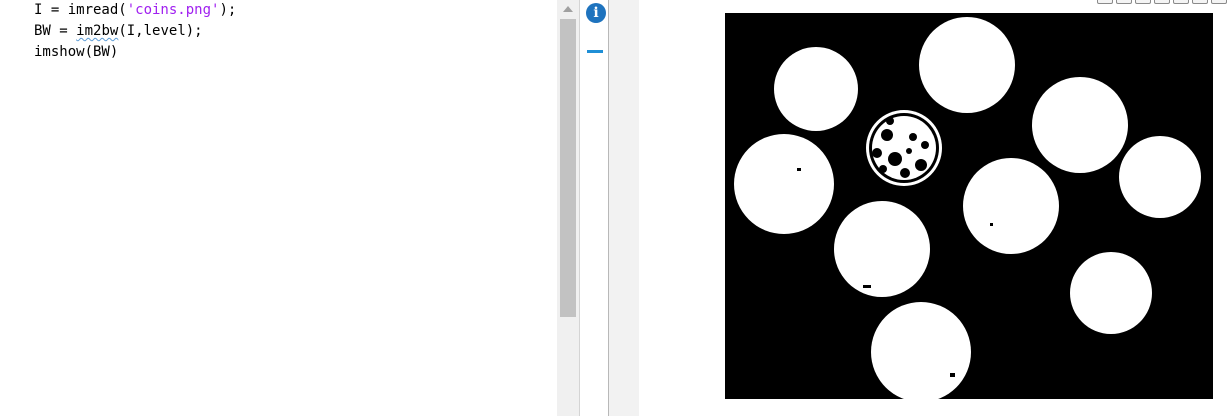 This screenshot has width=1227, height=416. Describe the element at coordinates (595, 51) in the screenshot. I see `code-analyzer-marker` at that location.